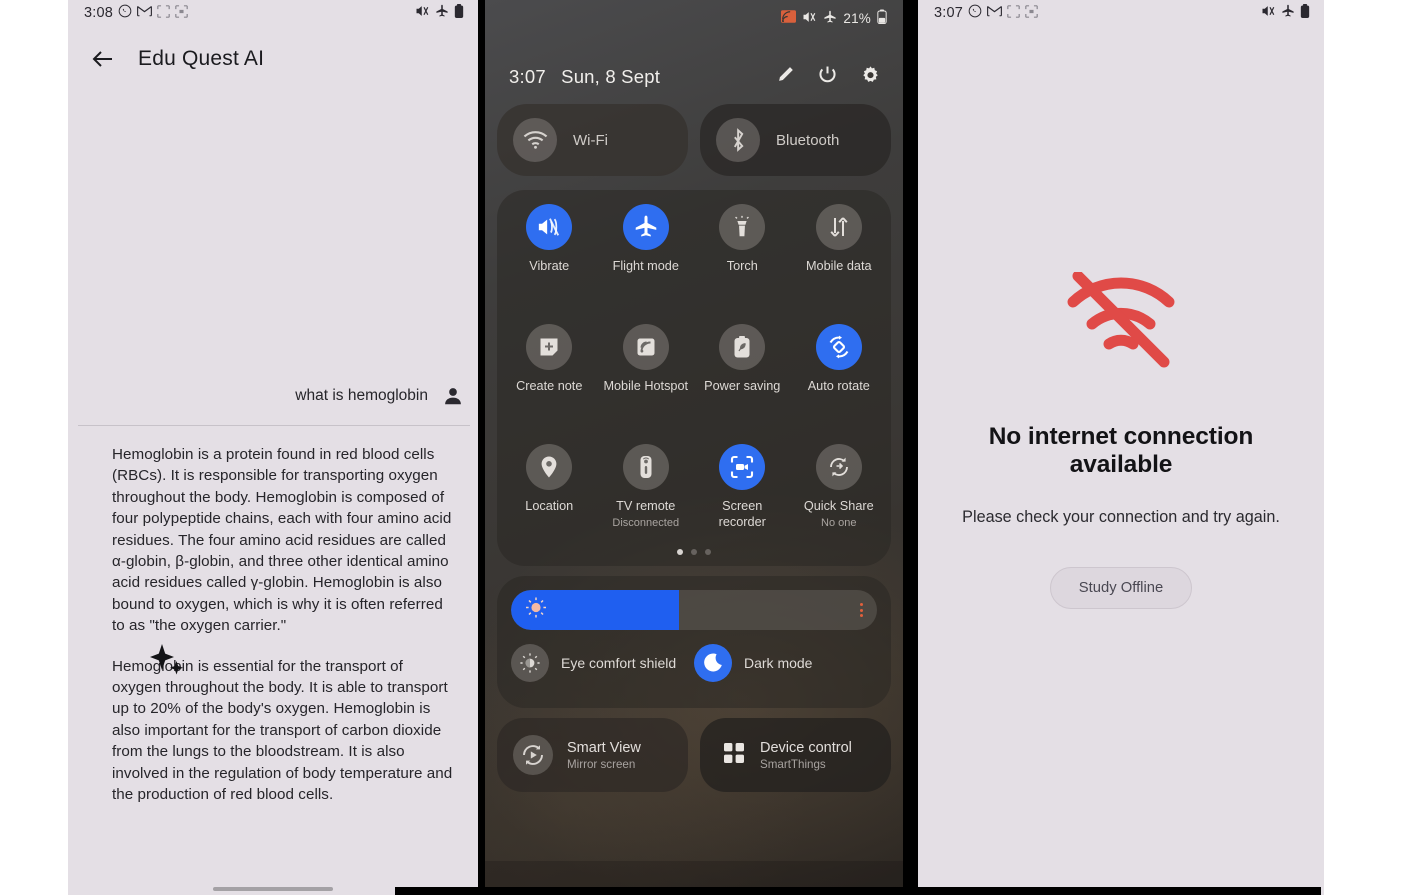  What do you see at coordinates (882, 18) in the screenshot?
I see `battery-icon` at bounding box center [882, 18].